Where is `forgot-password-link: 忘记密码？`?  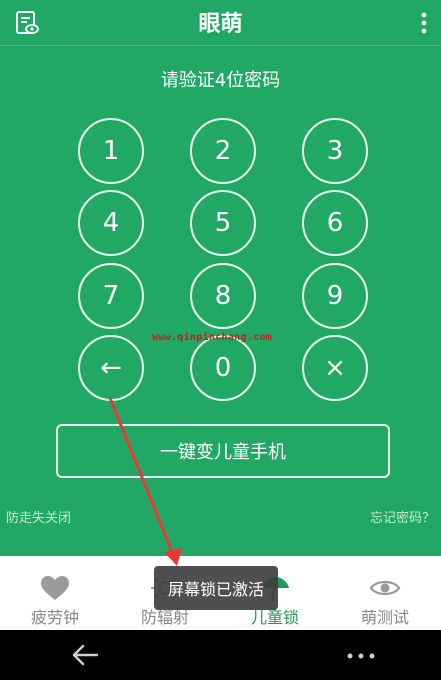
forgot-password-link: 忘记密码？ is located at coordinates (402, 516).